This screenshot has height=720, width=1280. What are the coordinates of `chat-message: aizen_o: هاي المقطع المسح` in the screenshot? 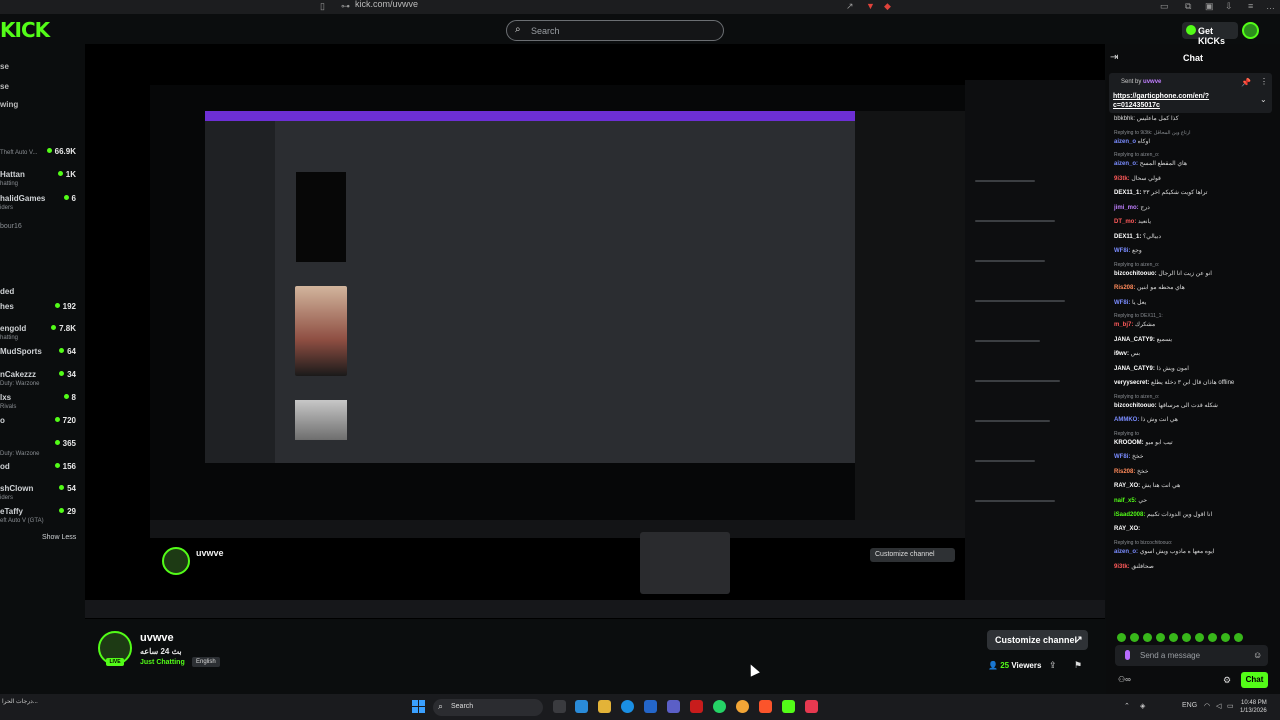 It's located at (1150, 163).